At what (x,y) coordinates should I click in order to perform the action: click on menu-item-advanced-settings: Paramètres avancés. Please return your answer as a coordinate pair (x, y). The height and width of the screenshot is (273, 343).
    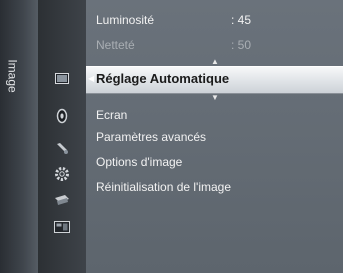
    Looking at the image, I should click on (151, 137).